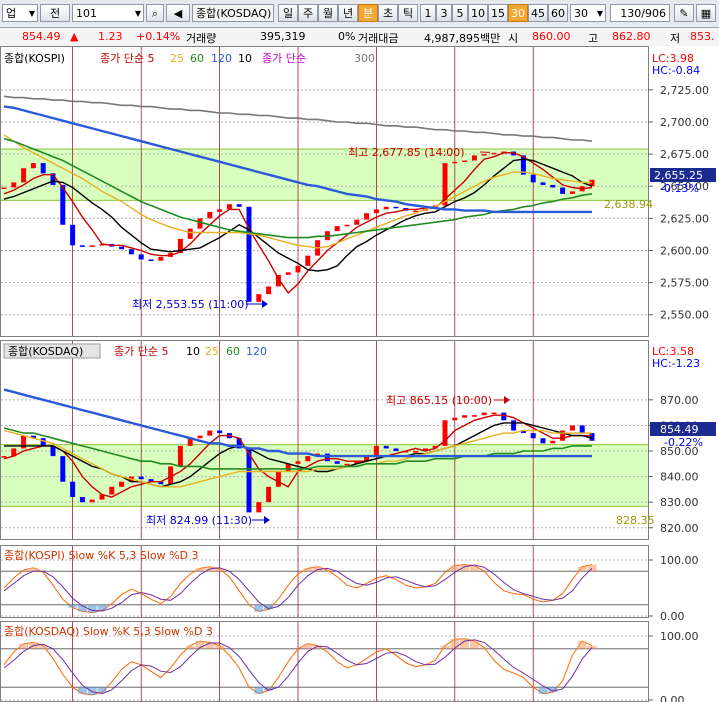 The width and height of the screenshot is (719, 702). What do you see at coordinates (679, 400) in the screenshot?
I see `kosdaq-tick-label: 870.00` at bounding box center [679, 400].